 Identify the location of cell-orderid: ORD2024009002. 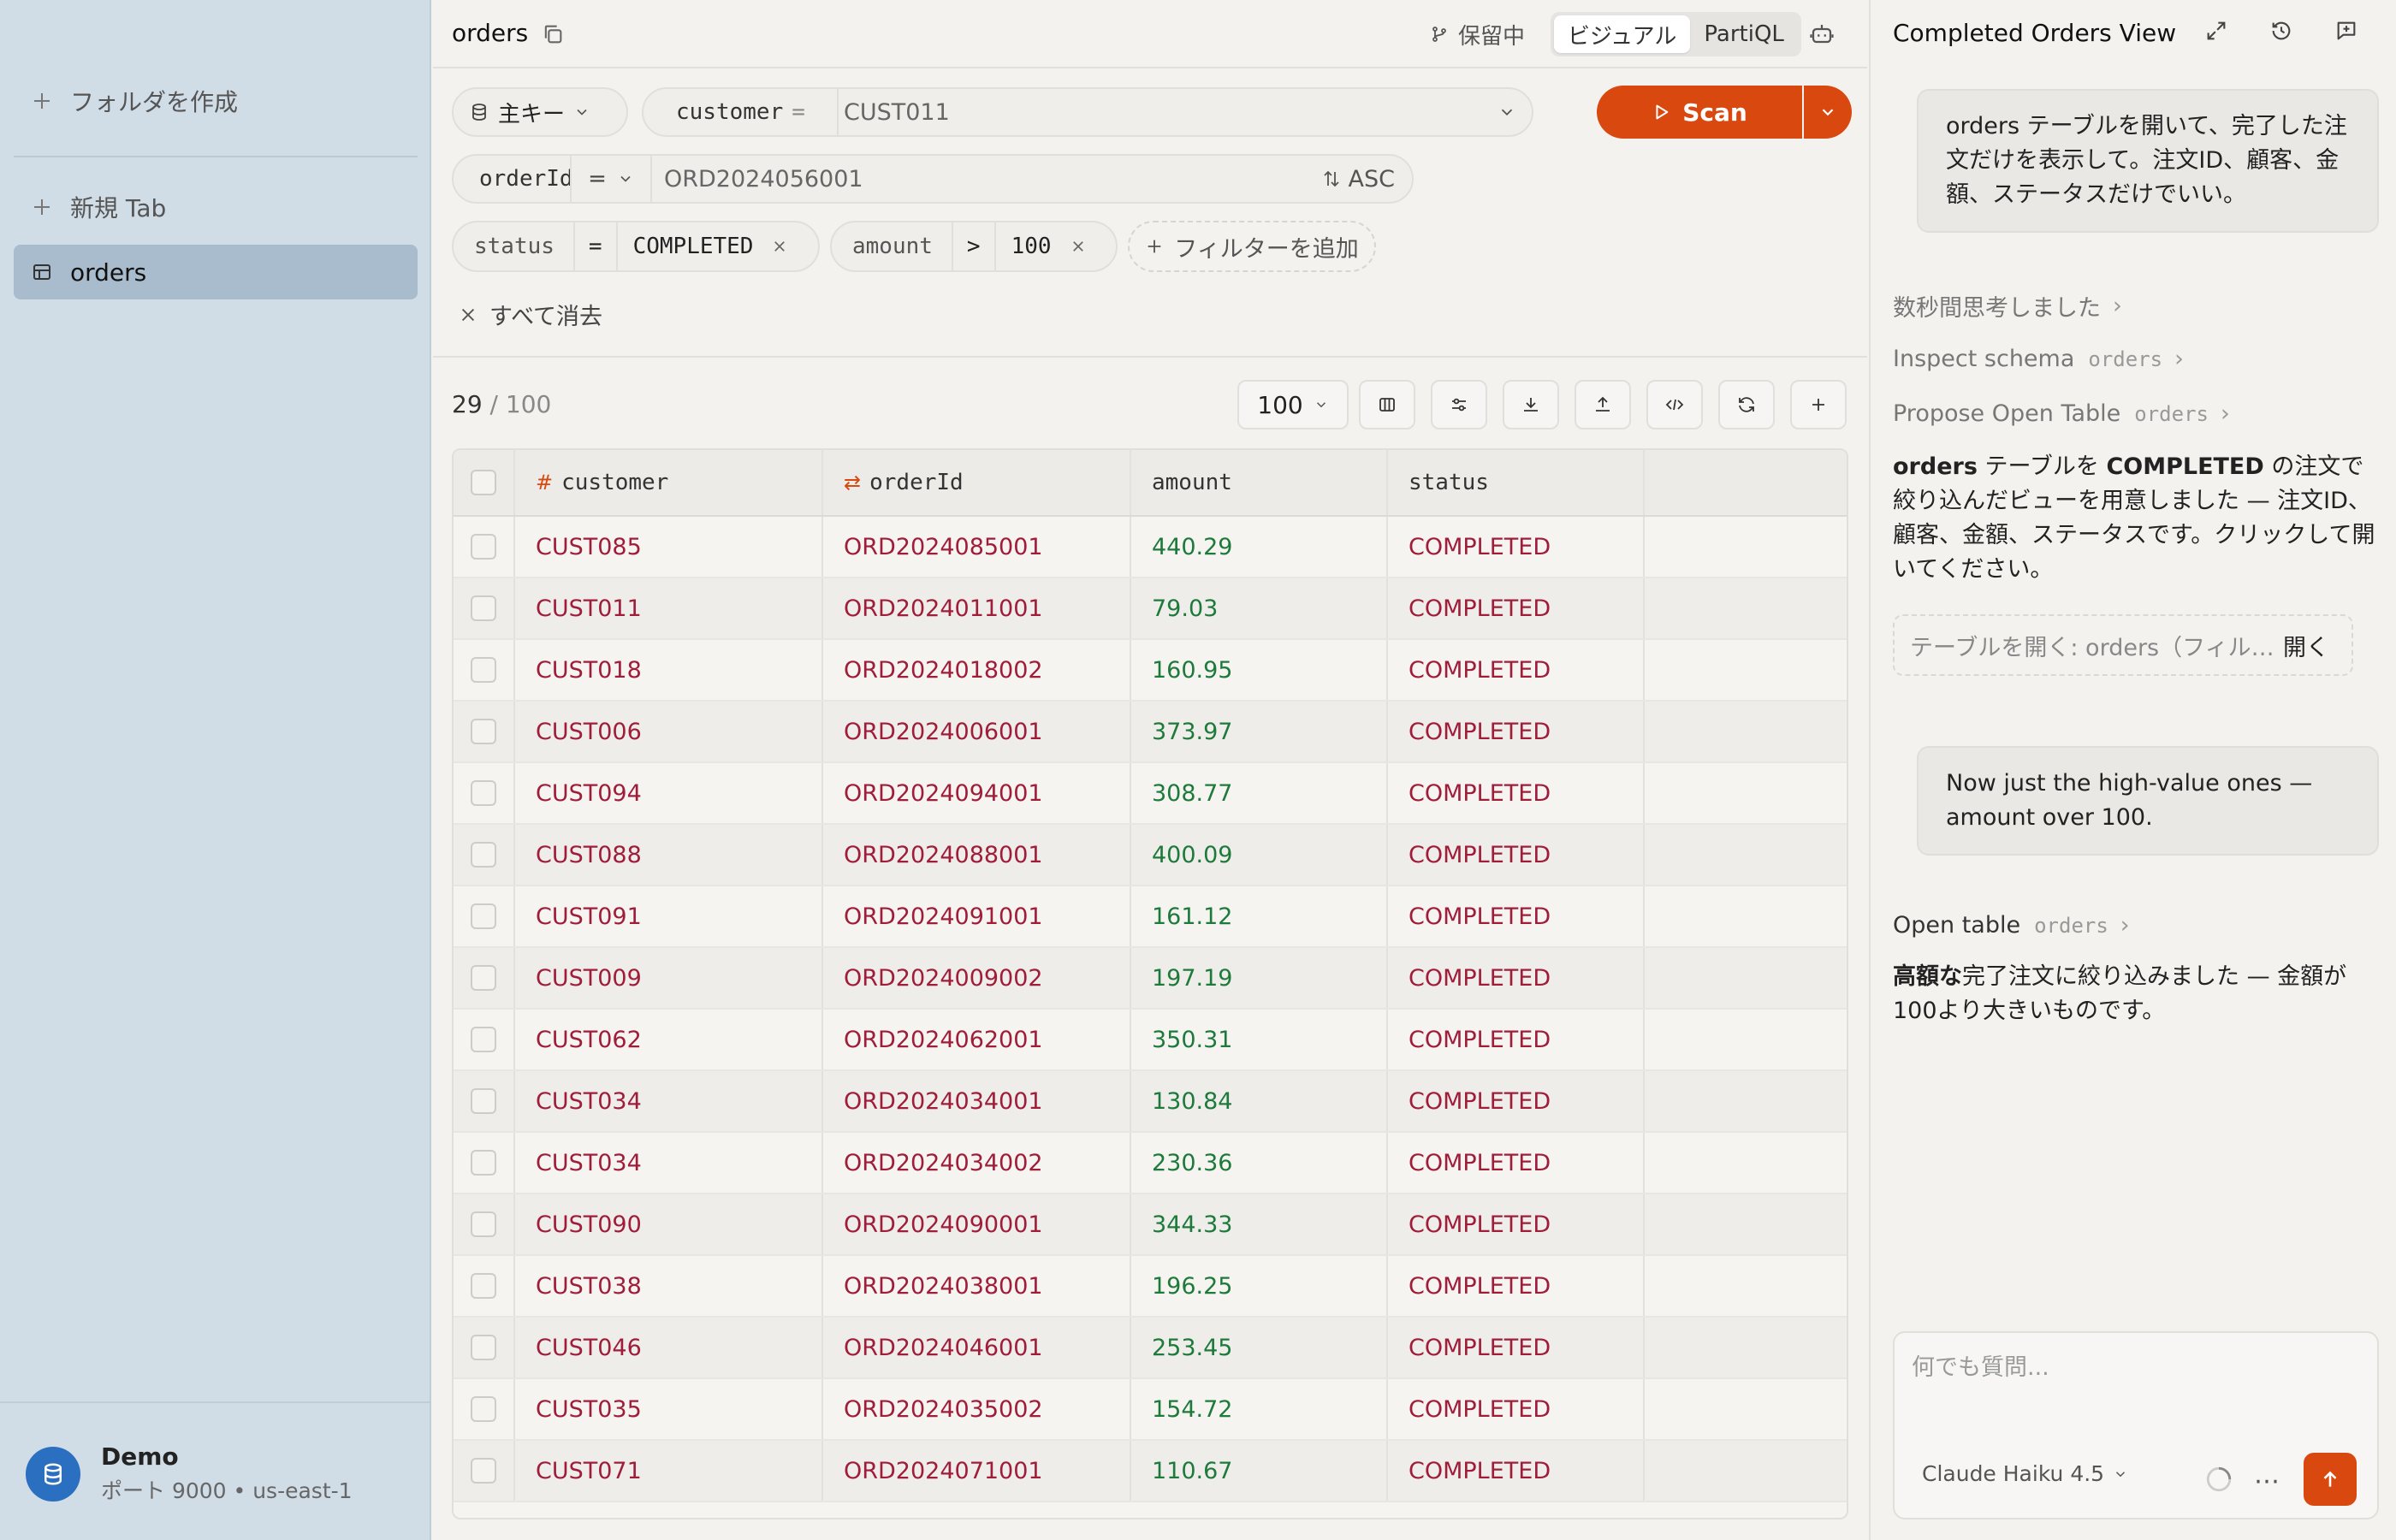
(977, 978).